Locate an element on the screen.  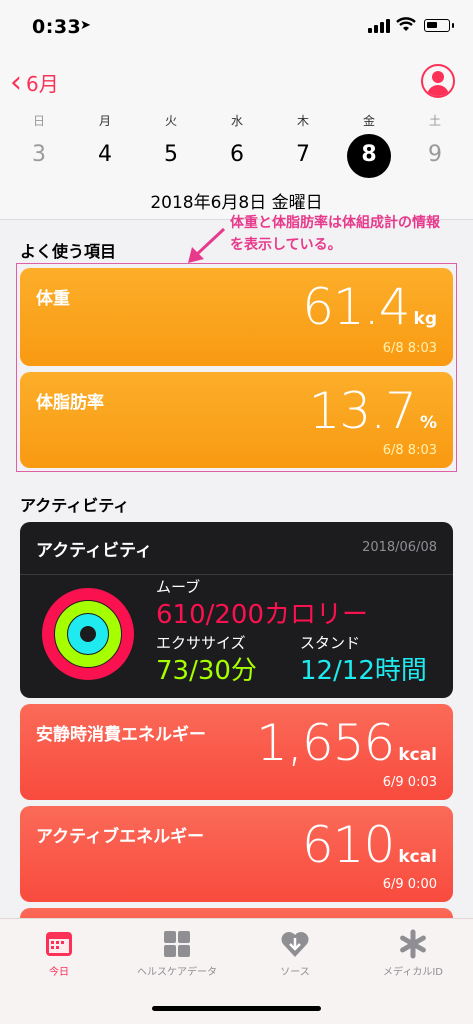
location-arrow-icon: ➤ is located at coordinates (85, 25).